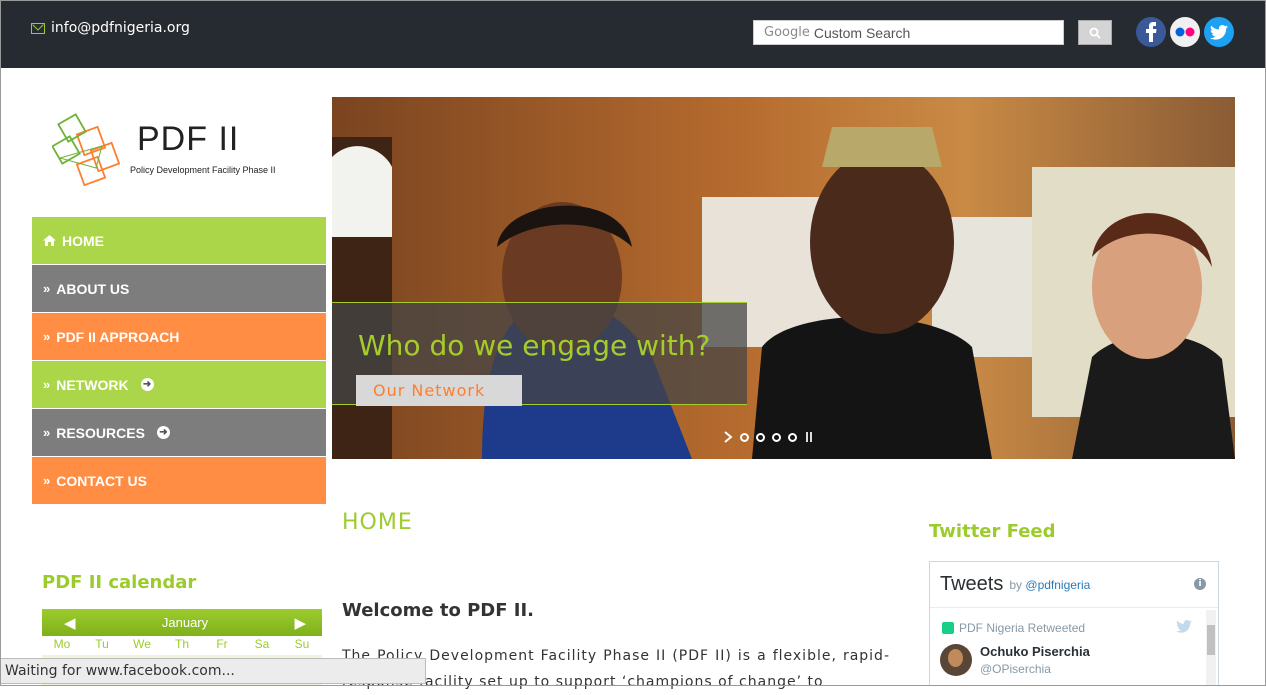  I want to click on logo-subtitle: Policy Development Facility Phase II, so click(203, 170).